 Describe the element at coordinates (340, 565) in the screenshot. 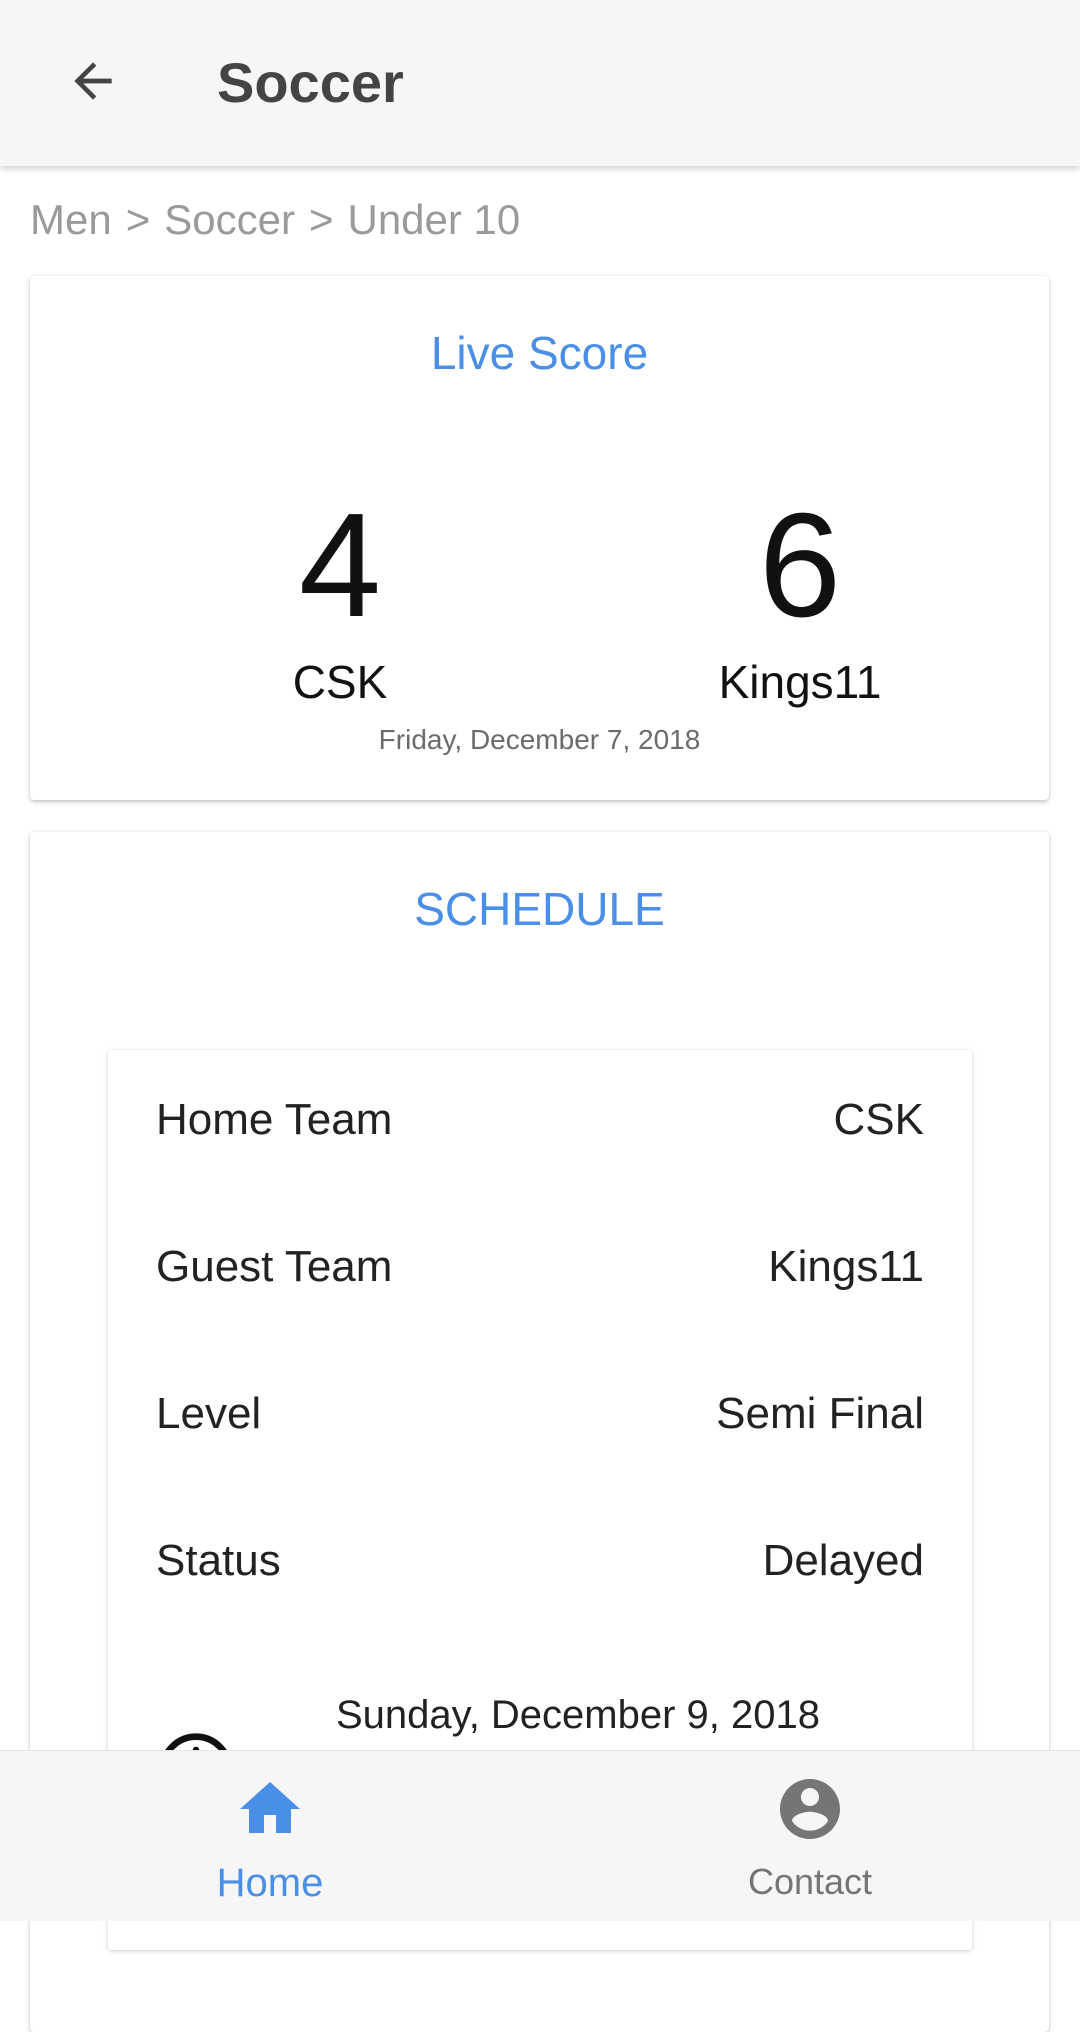

I see `home-score: 4` at that location.